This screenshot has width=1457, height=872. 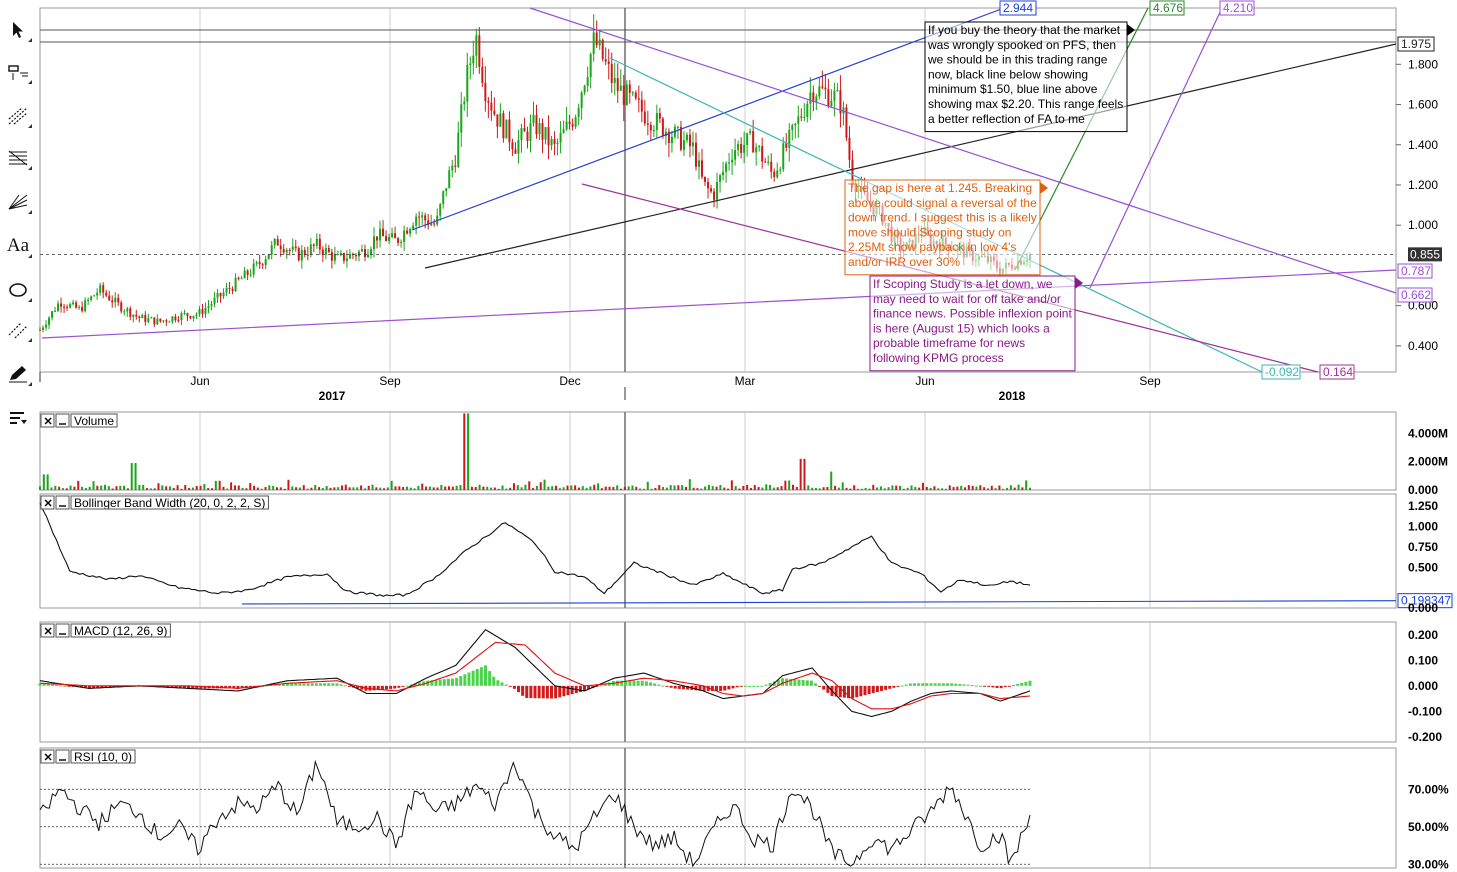 I want to click on macd-histogram-layer, so click(x=535, y=682).